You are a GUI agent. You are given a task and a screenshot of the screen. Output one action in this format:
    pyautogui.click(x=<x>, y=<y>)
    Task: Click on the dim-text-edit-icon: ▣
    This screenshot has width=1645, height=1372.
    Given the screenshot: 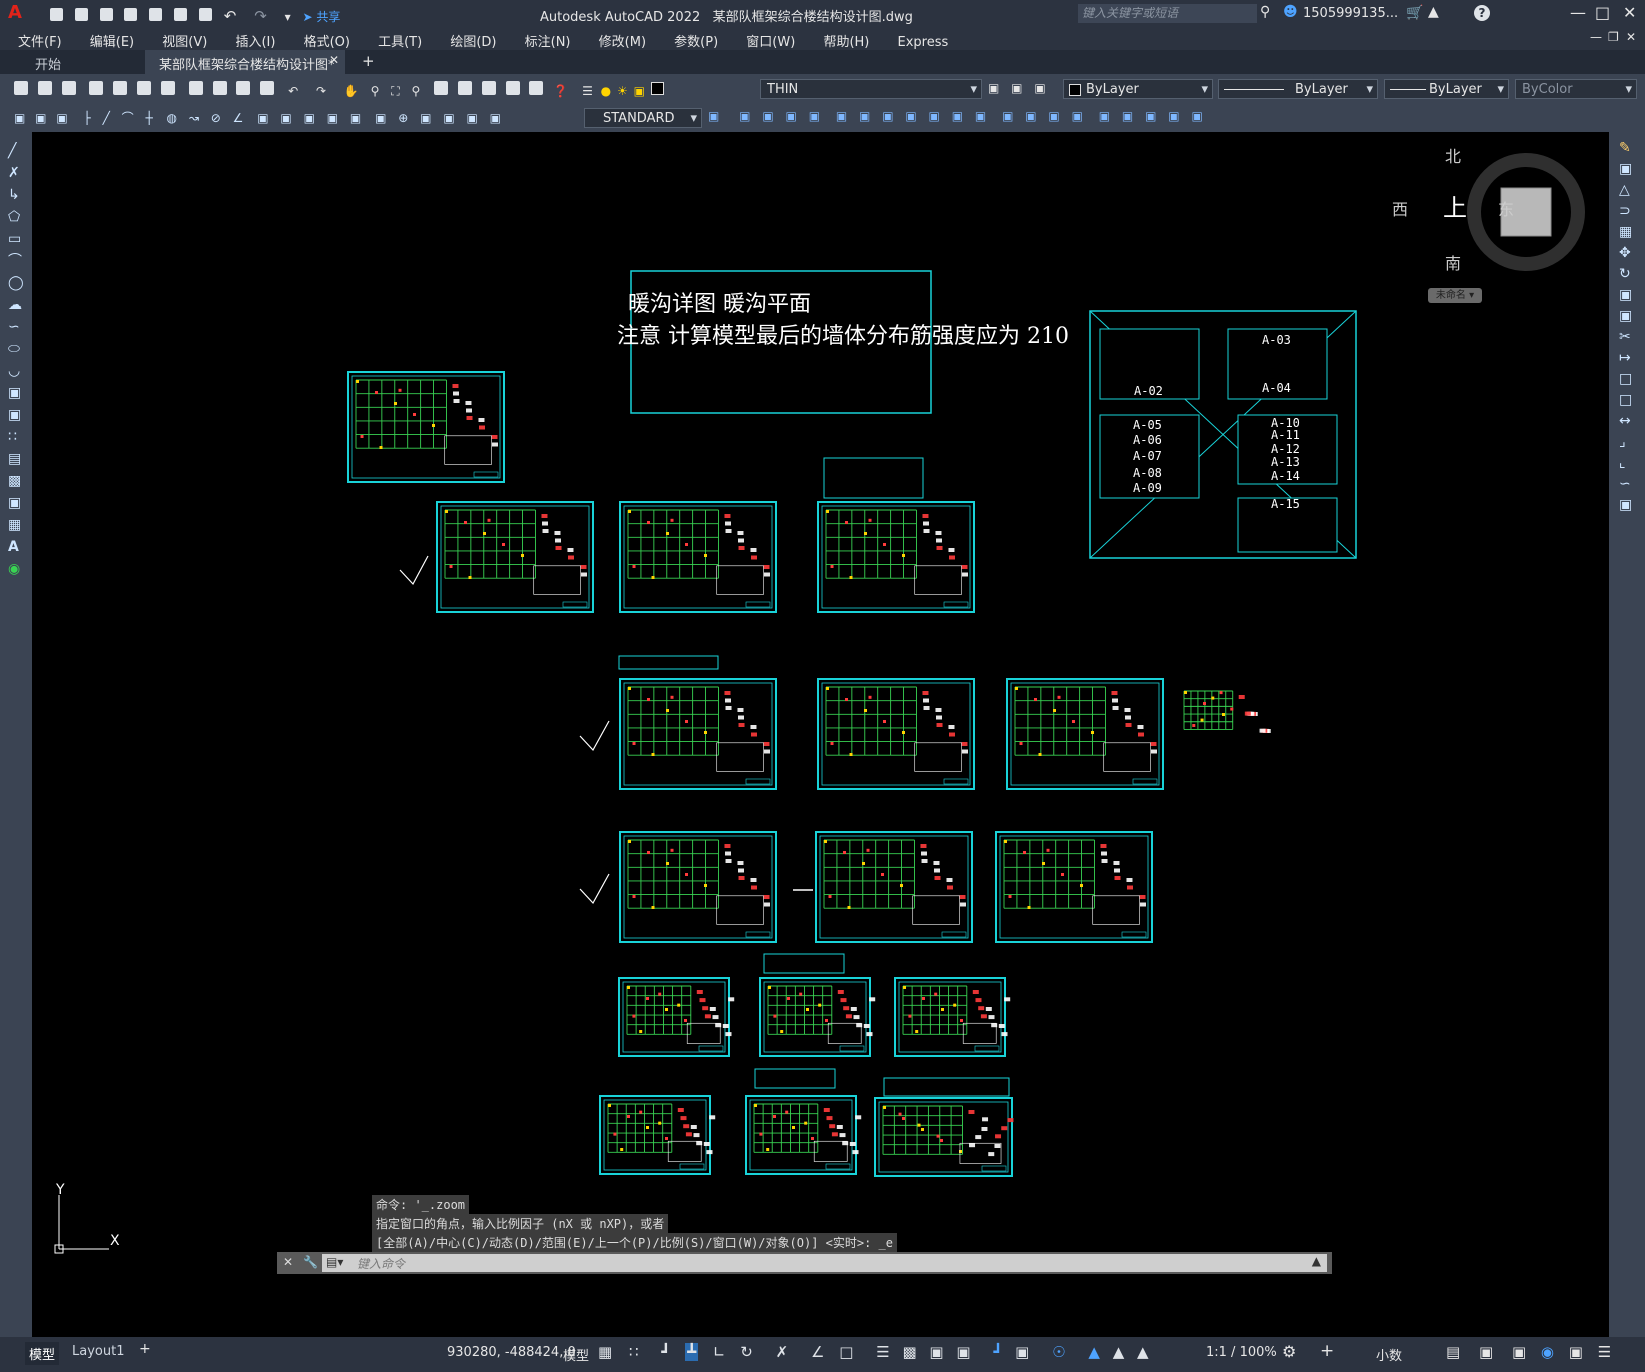 What is the action you would take?
    pyautogui.click(x=495, y=118)
    